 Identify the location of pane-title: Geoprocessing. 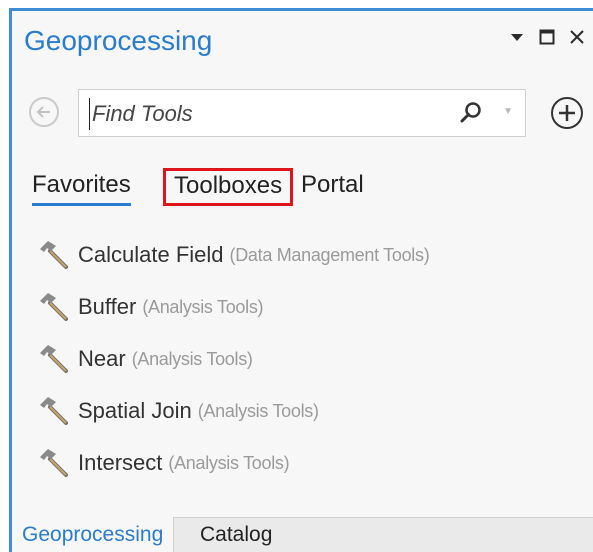
(118, 40).